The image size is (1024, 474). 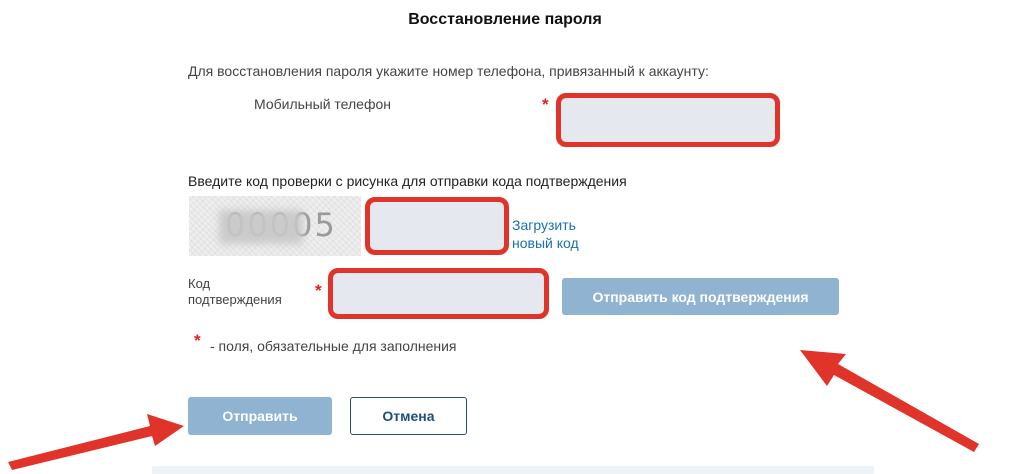 What do you see at coordinates (889, 401) in the screenshot?
I see `arrow-right-icon` at bounding box center [889, 401].